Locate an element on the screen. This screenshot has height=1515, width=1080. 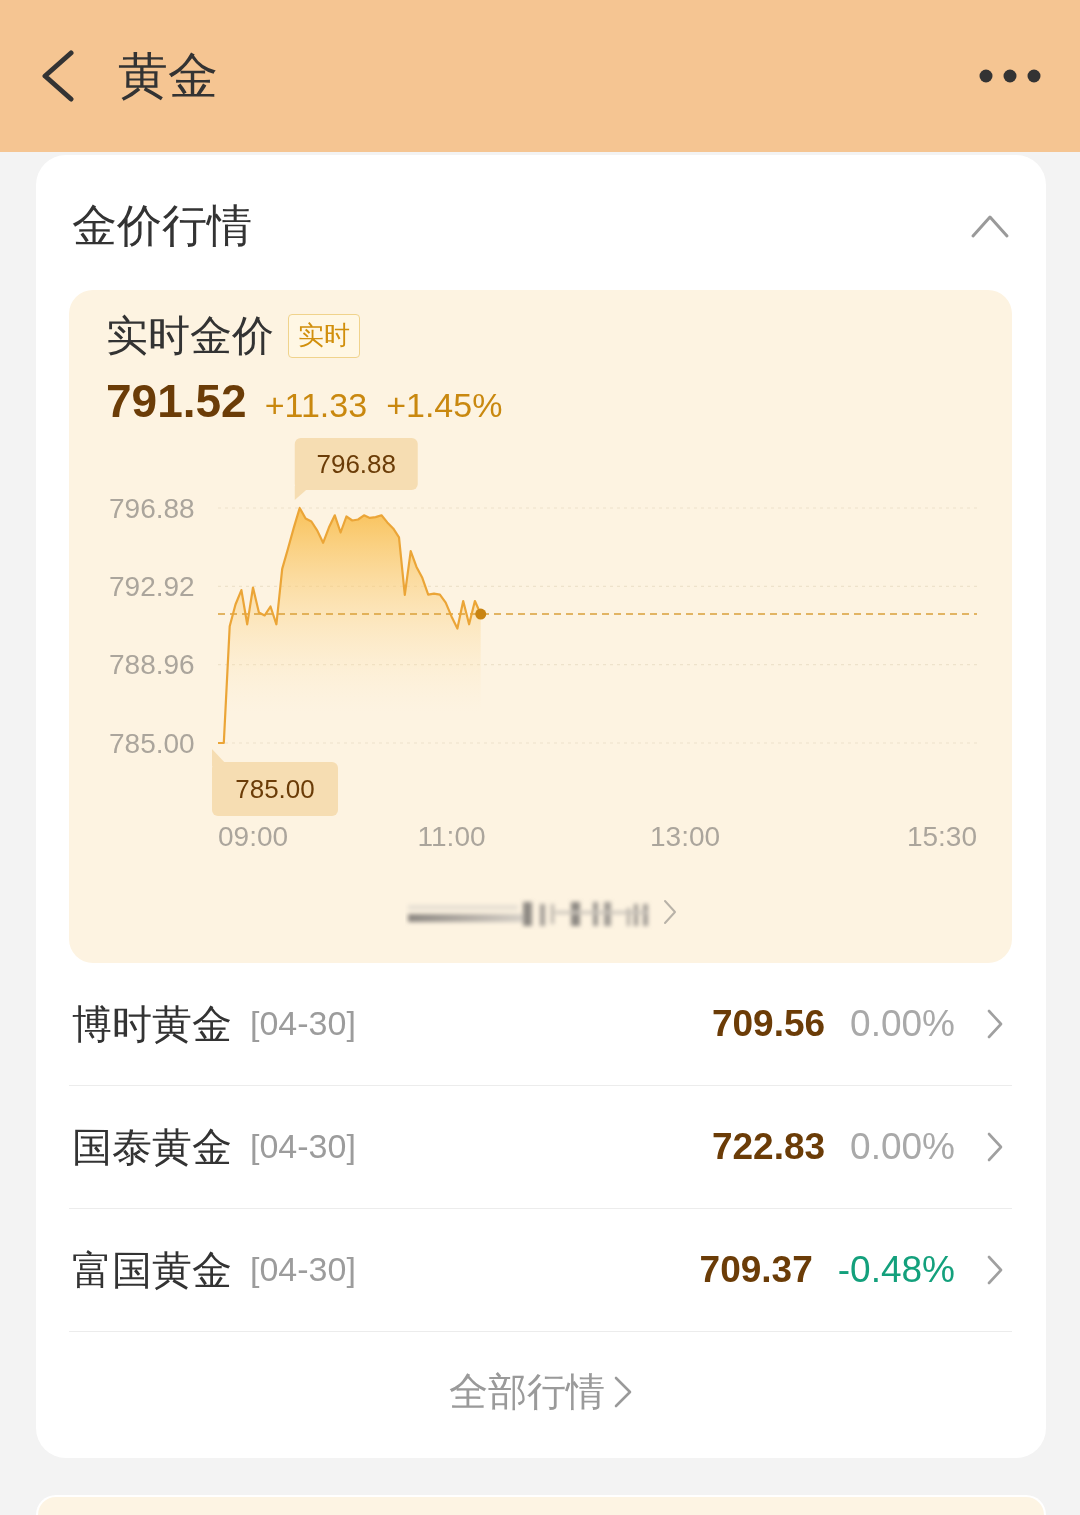
price-change: +11.33 is located at coordinates (316, 406).